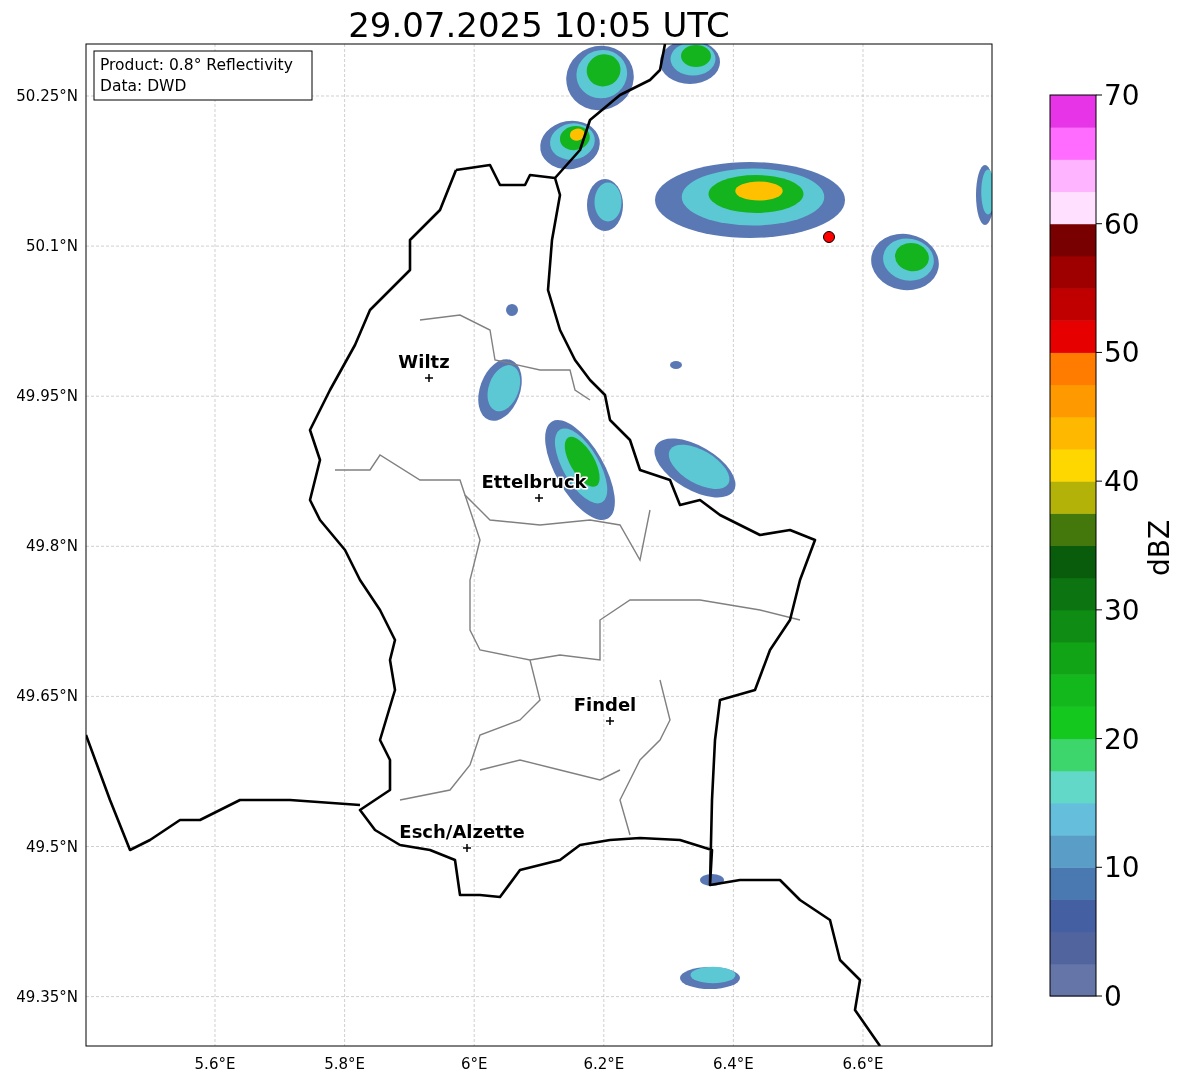  I want to click on longitude-label: 5.6°E, so click(215, 1064).